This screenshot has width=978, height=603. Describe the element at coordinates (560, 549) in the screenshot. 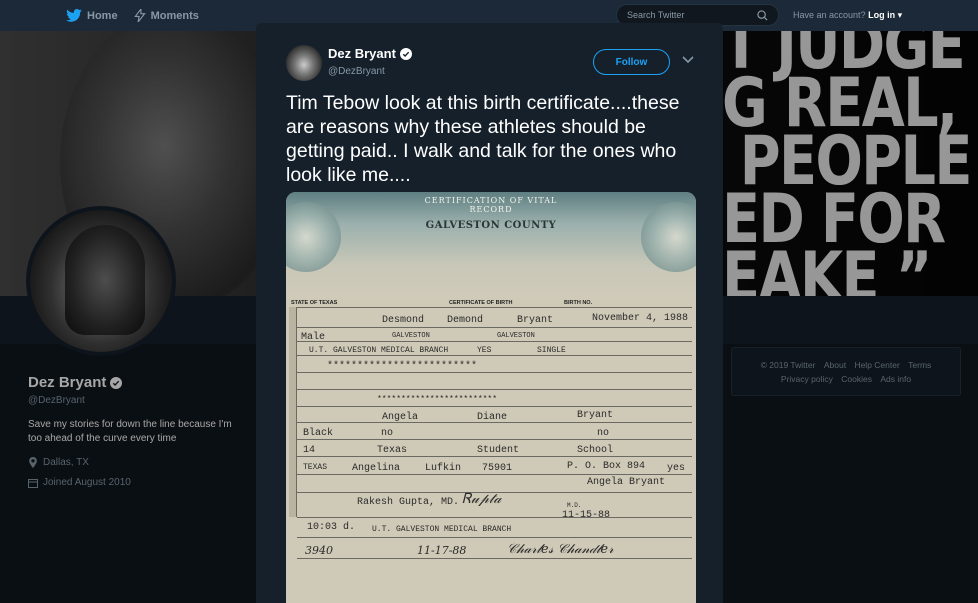

I see `registrar-signature: 𝒞𝒽𝒶𝓇𝓁𝑒𝓈 𝒞𝒽𝒶𝓃𝒹𝓁𝑒𝓇` at that location.